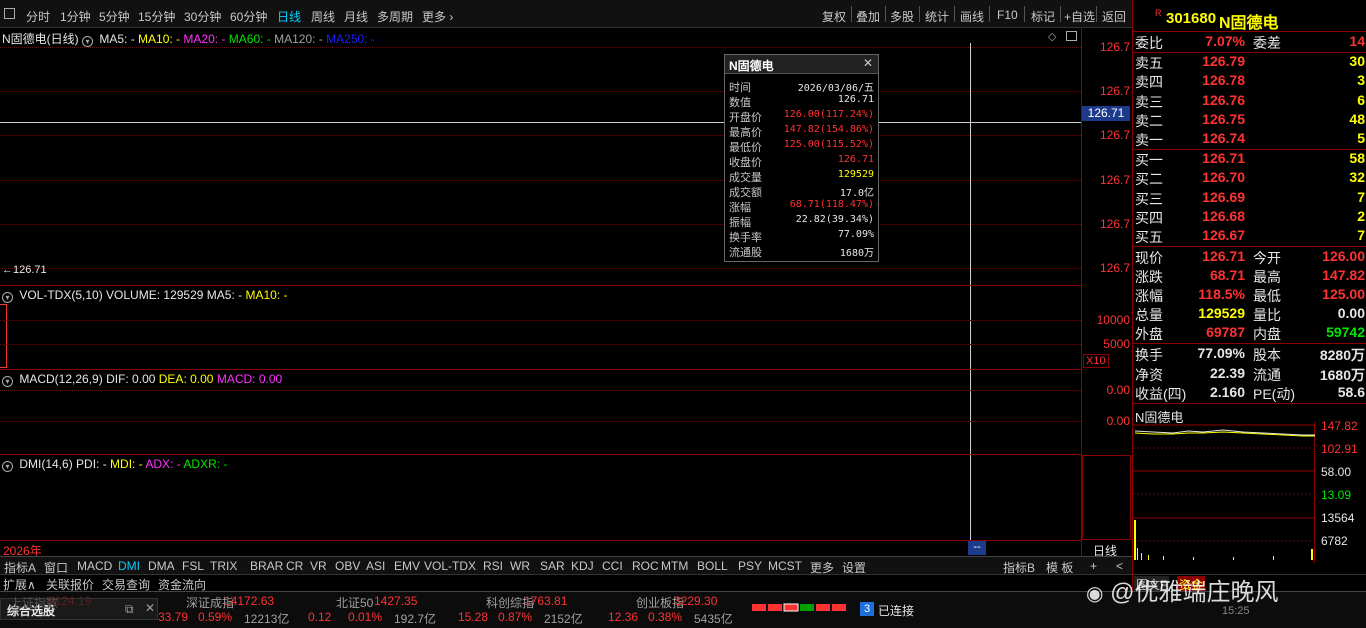  I want to click on extension-tabs: 扩展∧ 关联报价 交易查询 资金流向, so click(566, 583).